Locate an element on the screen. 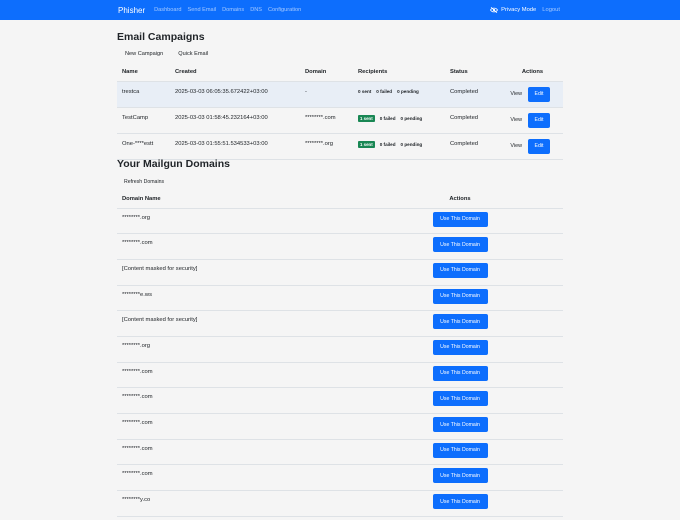 Image resolution: width=680 pixels, height=520 pixels. campaign-created: 2025-03-03 06:05:35.672422+03:00 is located at coordinates (235, 94).